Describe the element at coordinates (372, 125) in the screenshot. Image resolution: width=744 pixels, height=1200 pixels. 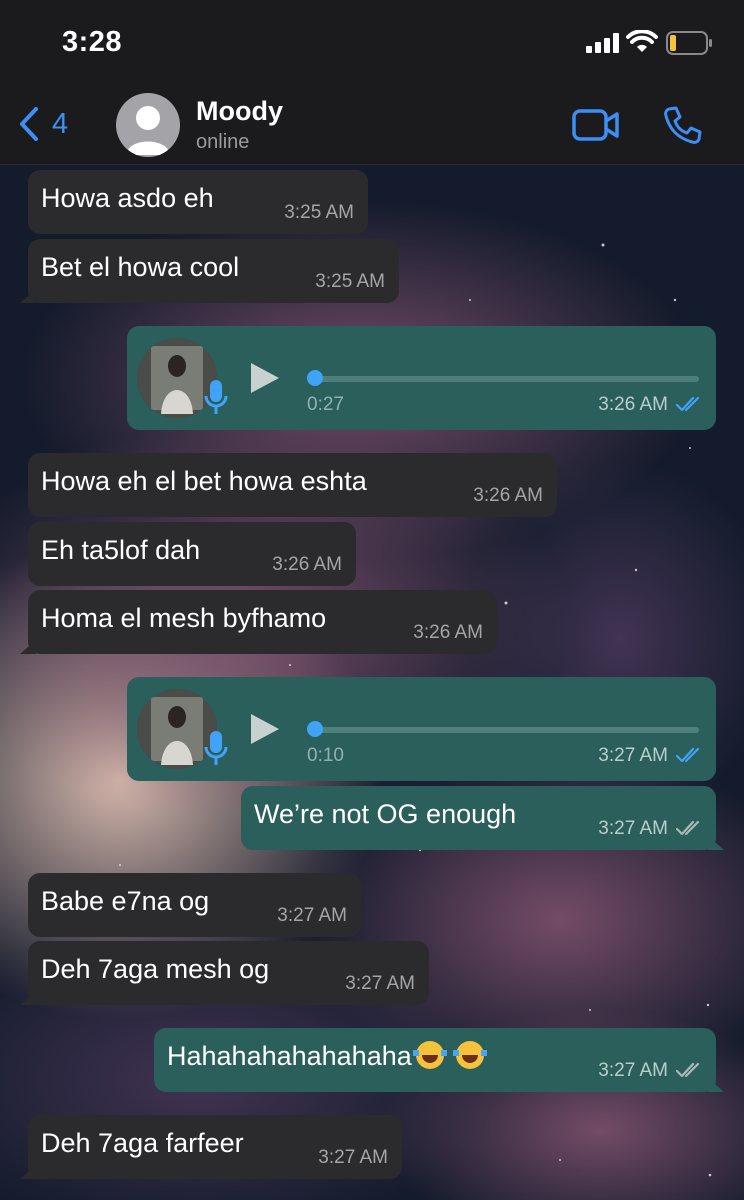
I see `chat-header: 4 Moody online` at that location.